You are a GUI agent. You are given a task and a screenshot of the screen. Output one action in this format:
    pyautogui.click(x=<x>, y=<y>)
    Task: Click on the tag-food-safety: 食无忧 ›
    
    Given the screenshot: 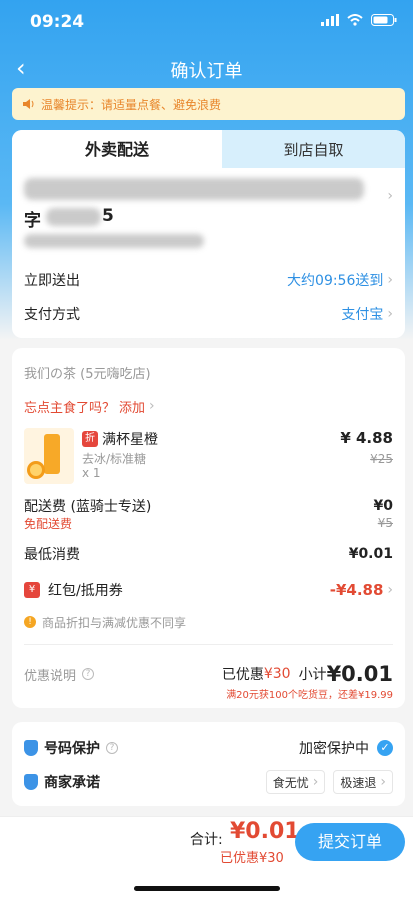 What is the action you would take?
    pyautogui.click(x=295, y=782)
    